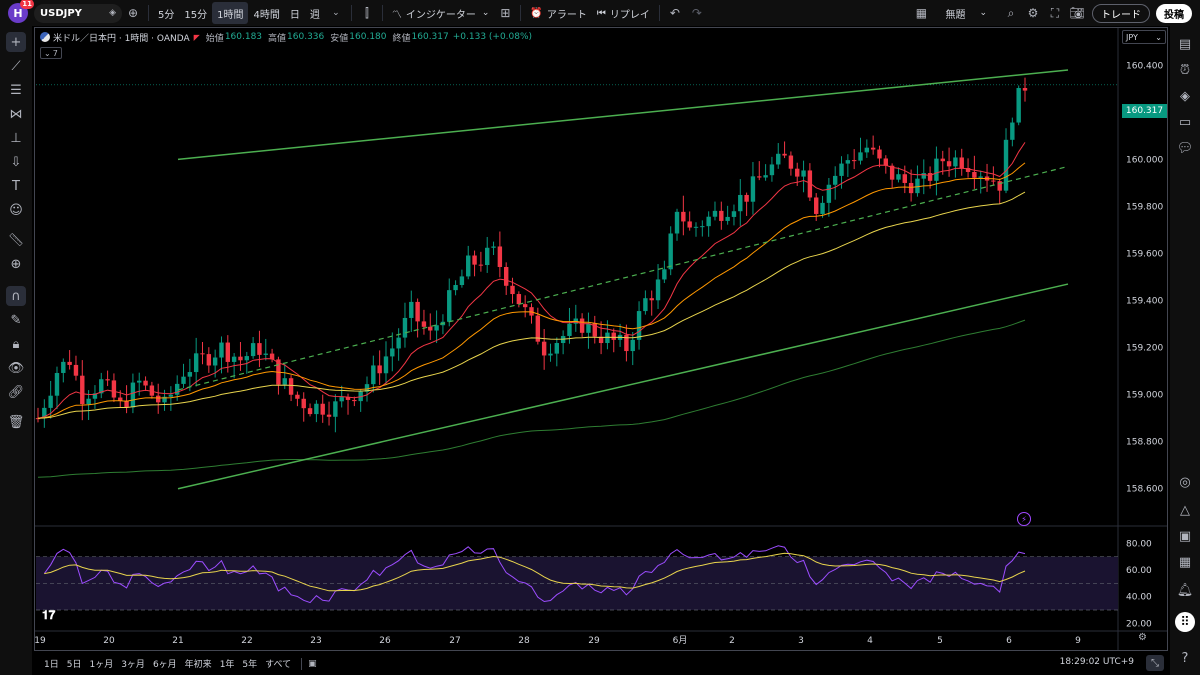  I want to click on auto-scale-icon: ⤡, so click(1155, 663).